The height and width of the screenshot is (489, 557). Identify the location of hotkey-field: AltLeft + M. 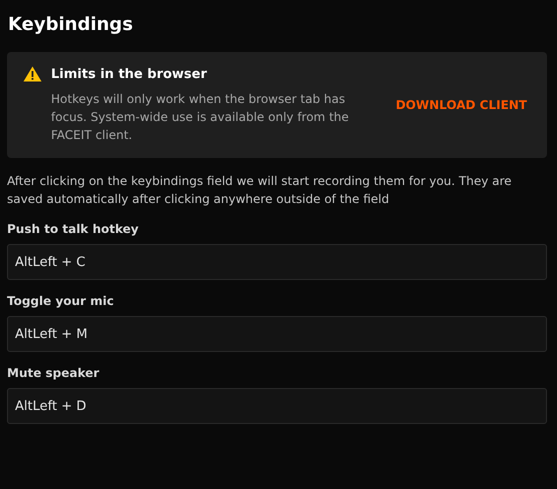
(277, 334).